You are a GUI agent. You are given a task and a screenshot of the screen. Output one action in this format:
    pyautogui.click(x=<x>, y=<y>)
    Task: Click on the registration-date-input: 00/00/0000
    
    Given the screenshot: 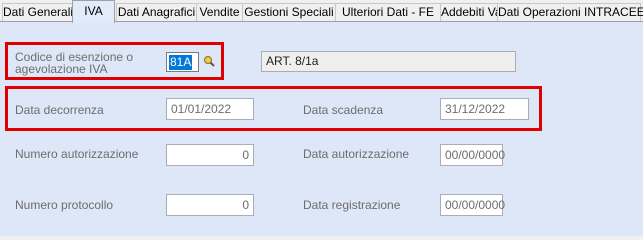 What is the action you would take?
    pyautogui.click(x=472, y=205)
    